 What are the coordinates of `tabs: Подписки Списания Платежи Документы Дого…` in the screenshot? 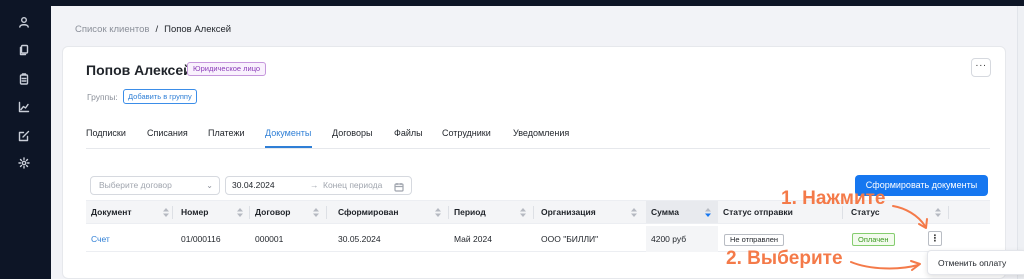 It's located at (339, 138).